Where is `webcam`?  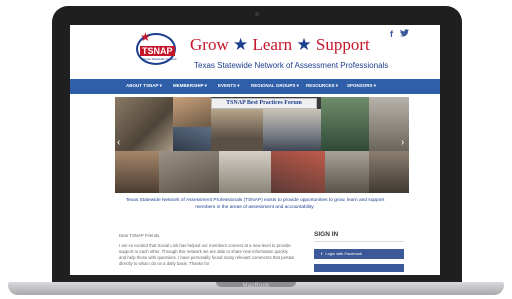
webcam is located at coordinates (257, 14).